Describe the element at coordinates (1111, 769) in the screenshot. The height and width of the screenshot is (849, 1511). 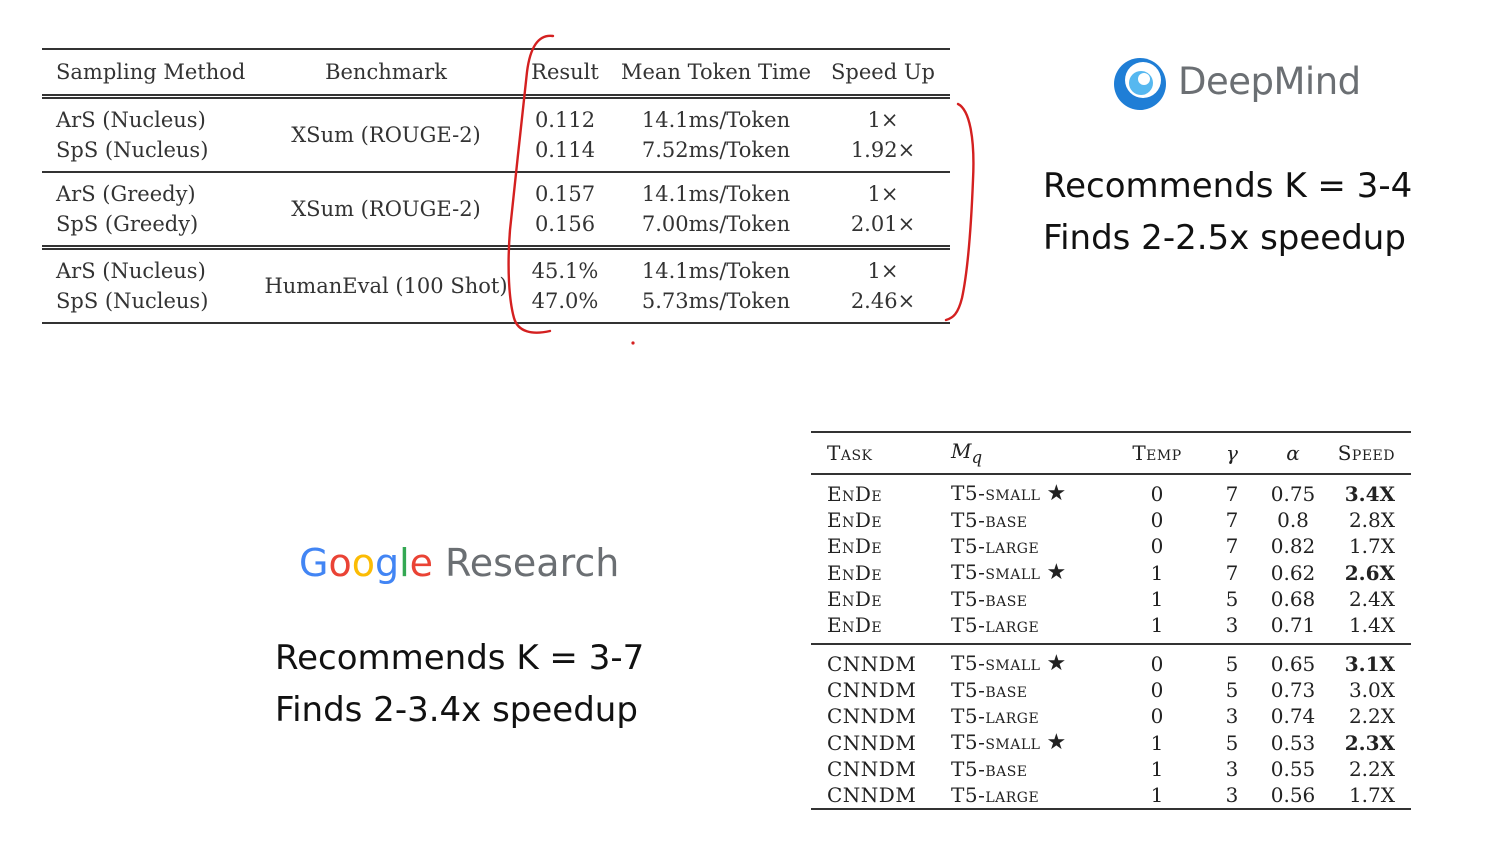
I see `table-row: CNNDM T5-base 1 3 0.55 2.2X` at that location.